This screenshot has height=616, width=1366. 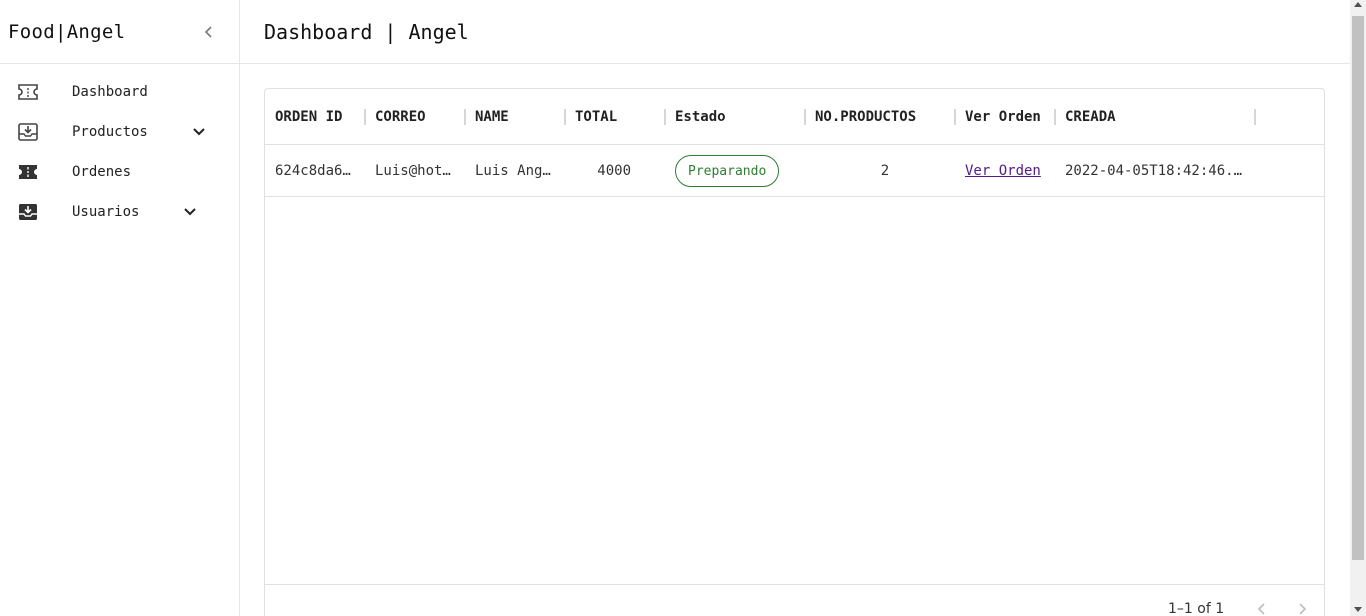 I want to click on brand-header: Food|Angel, so click(x=119, y=32).